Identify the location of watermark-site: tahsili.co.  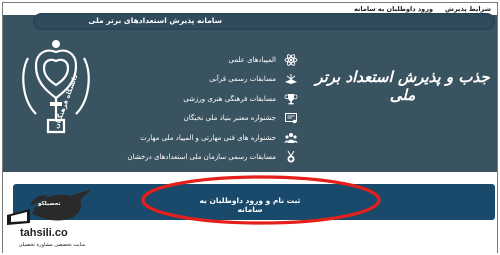
(44, 233).